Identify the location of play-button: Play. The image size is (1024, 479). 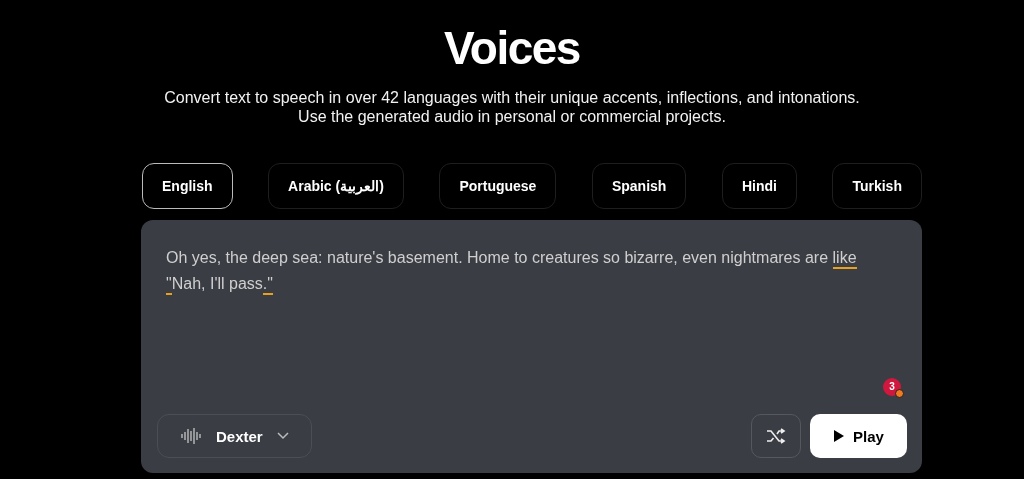
(858, 436).